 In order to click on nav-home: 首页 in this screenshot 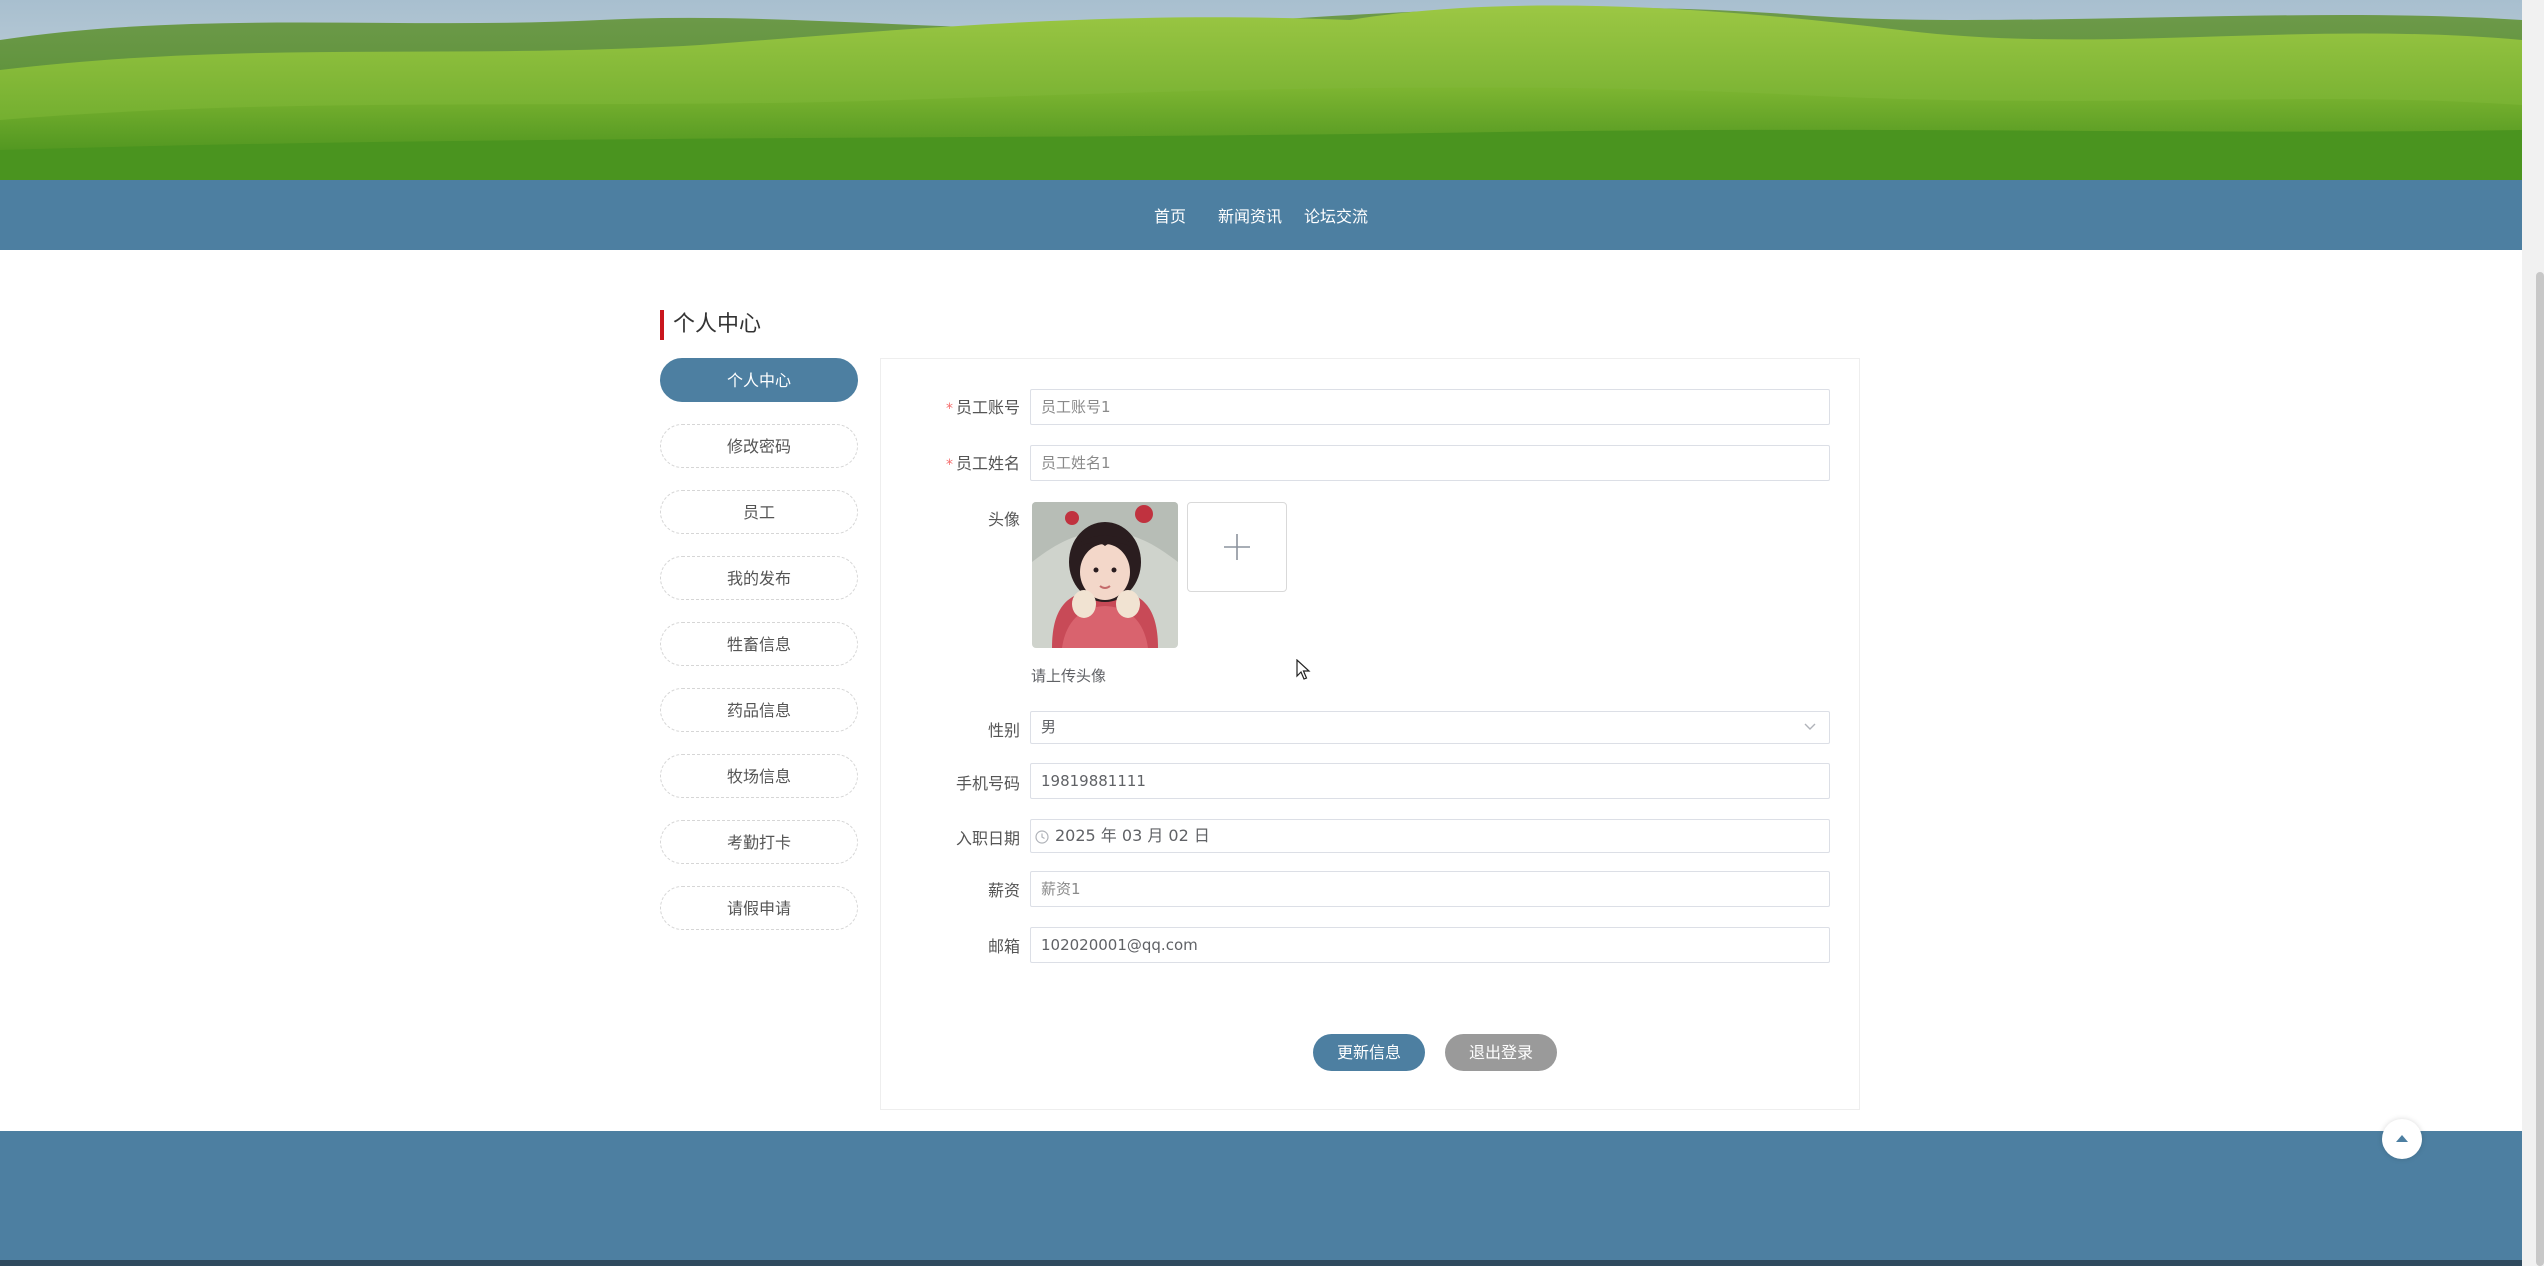, I will do `click(1170, 215)`.